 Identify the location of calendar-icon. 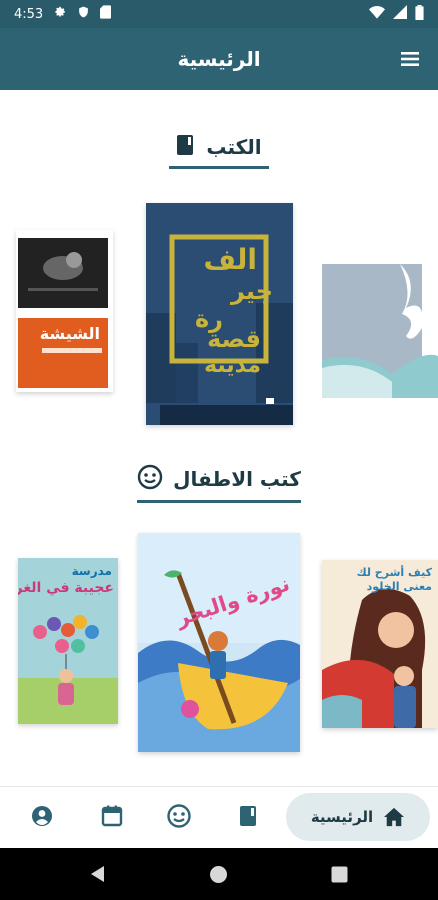
(112, 816).